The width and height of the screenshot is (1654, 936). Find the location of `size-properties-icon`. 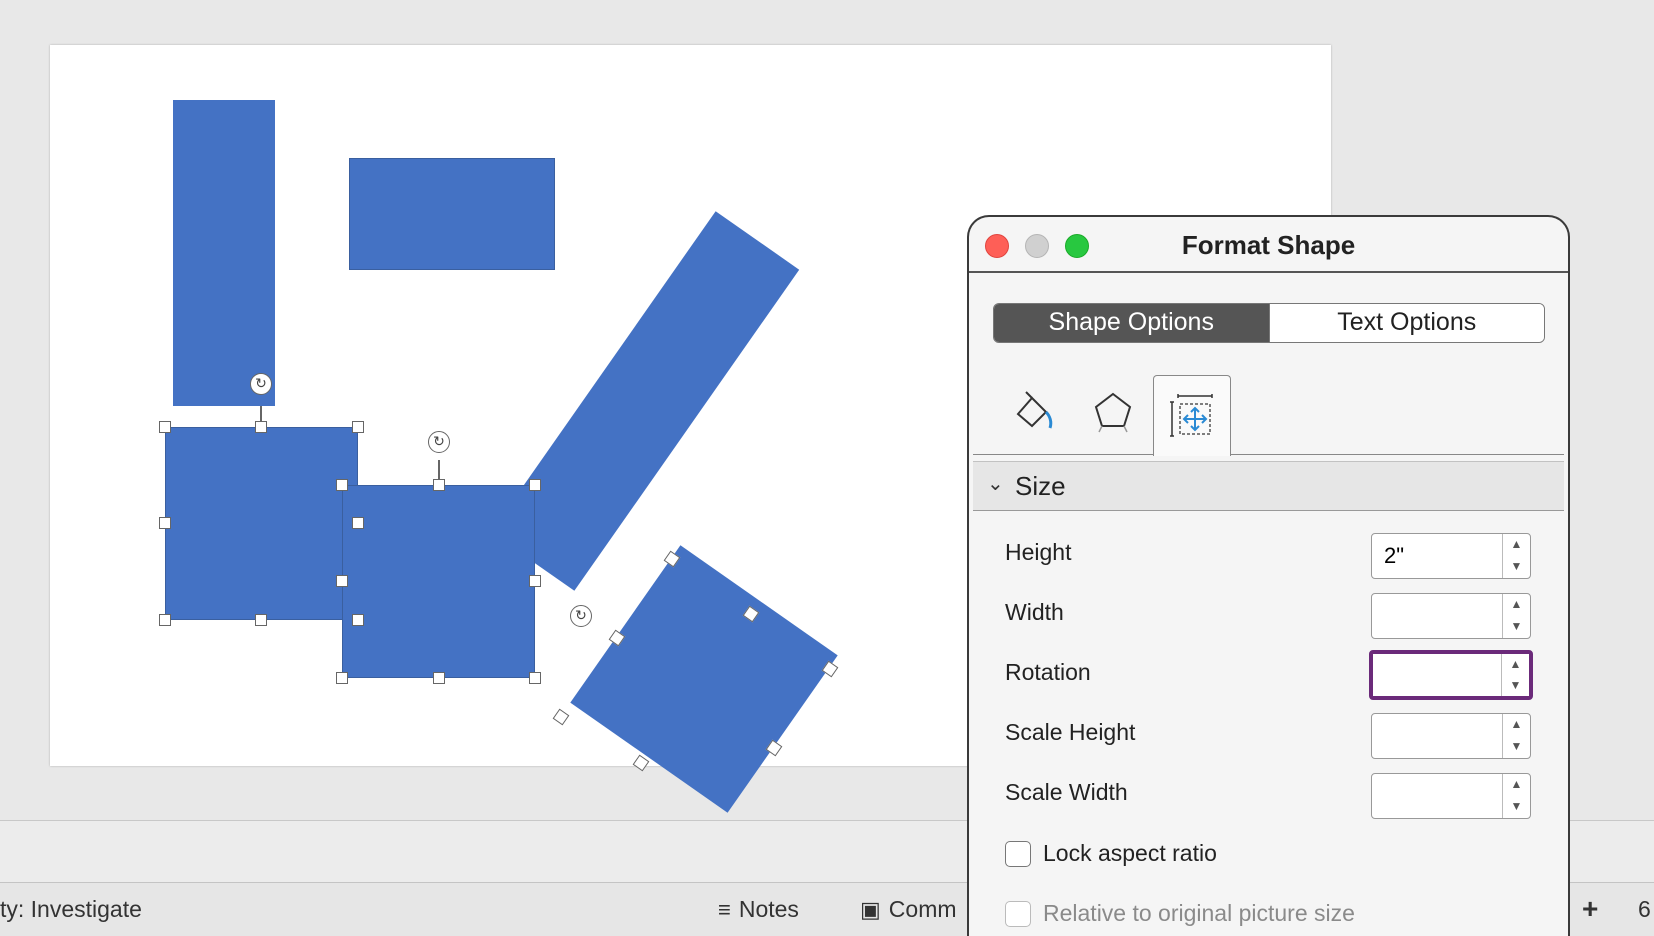

size-properties-icon is located at coordinates (1192, 415).